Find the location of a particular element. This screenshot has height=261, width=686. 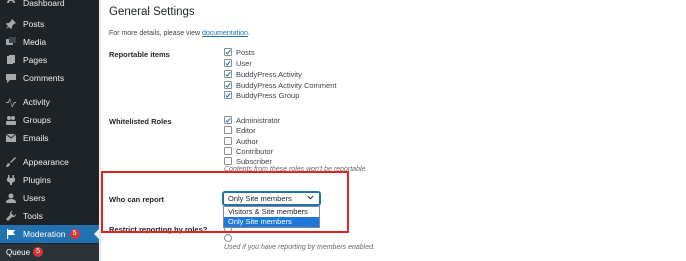

reportable-option-bp-activity: BuddyPress Activity is located at coordinates (263, 74).